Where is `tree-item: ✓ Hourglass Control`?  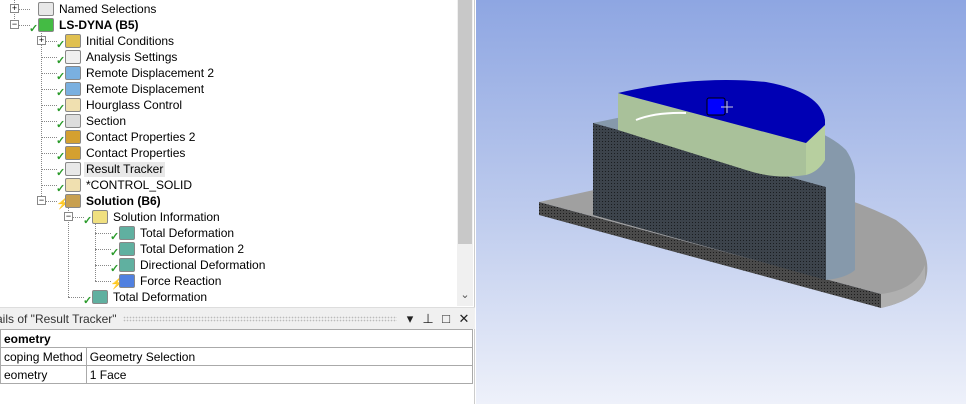 tree-item: ✓ Hourglass Control is located at coordinates (120, 106).